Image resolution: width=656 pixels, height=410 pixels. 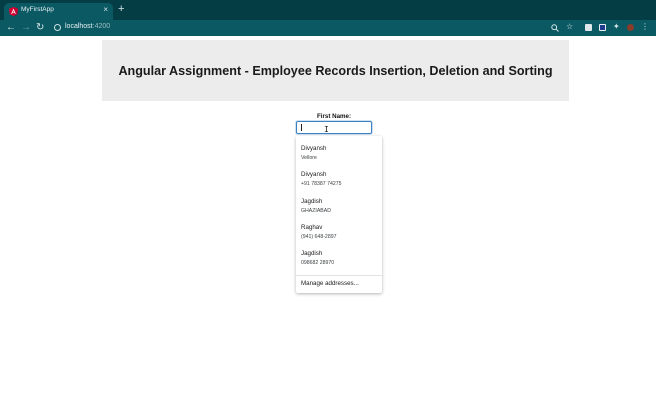 What do you see at coordinates (326, 129) in the screenshot?
I see `text-cursor-icon: I` at bounding box center [326, 129].